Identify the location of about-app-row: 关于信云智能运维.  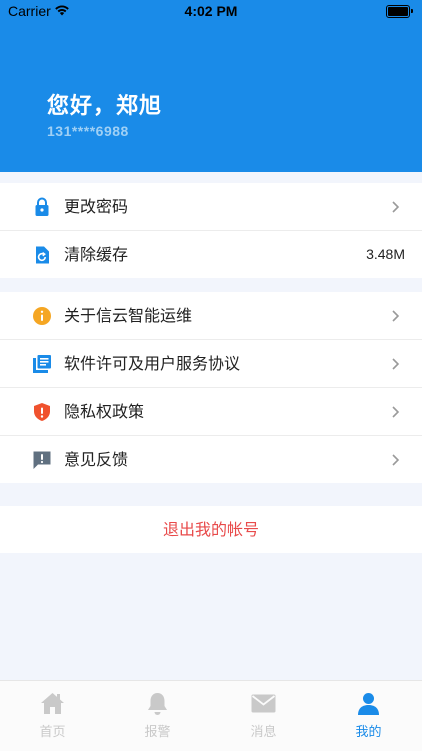
(211, 316).